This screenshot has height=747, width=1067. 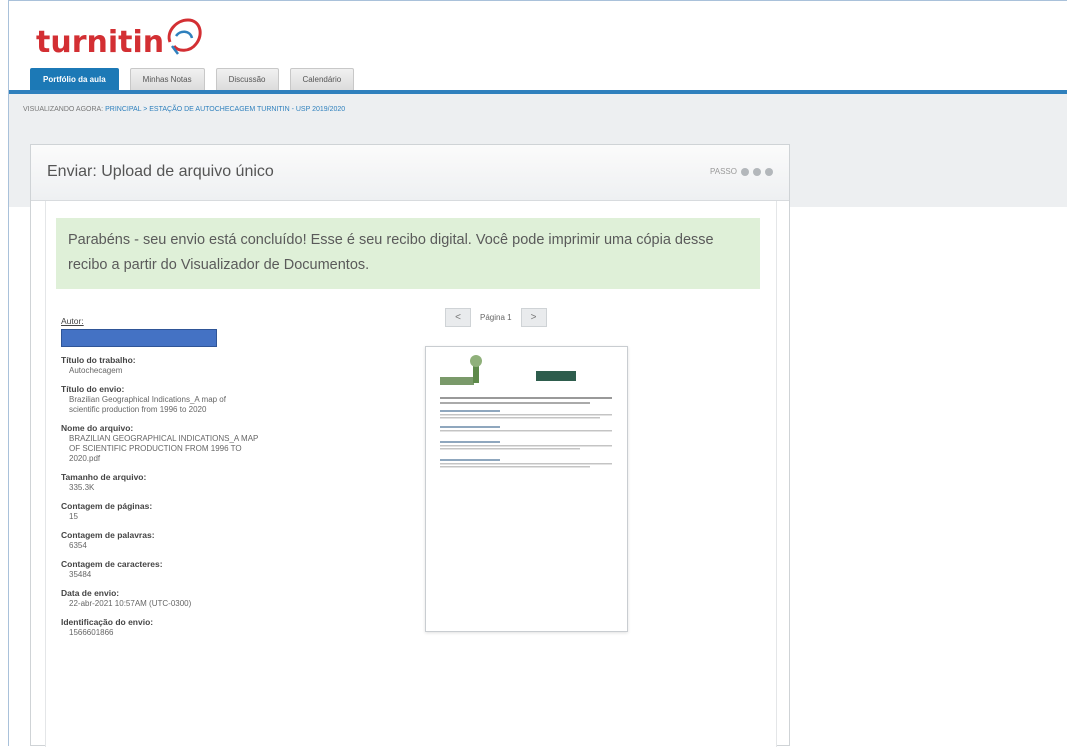 I want to click on field-word-count: Contagem de palavras: 6354, so click(x=221, y=540).